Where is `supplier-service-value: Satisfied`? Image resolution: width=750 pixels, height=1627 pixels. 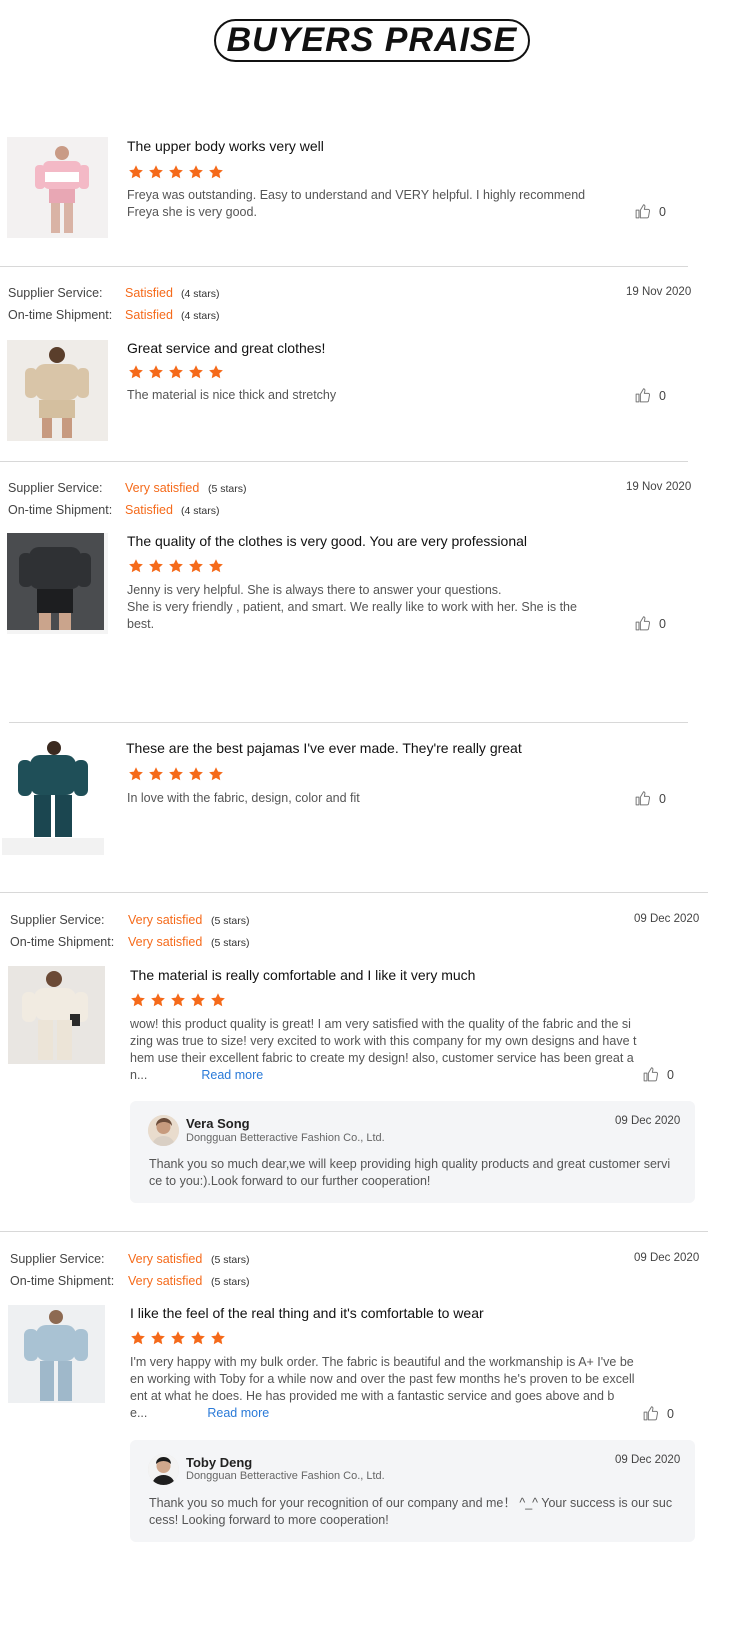 supplier-service-value: Satisfied is located at coordinates (149, 293).